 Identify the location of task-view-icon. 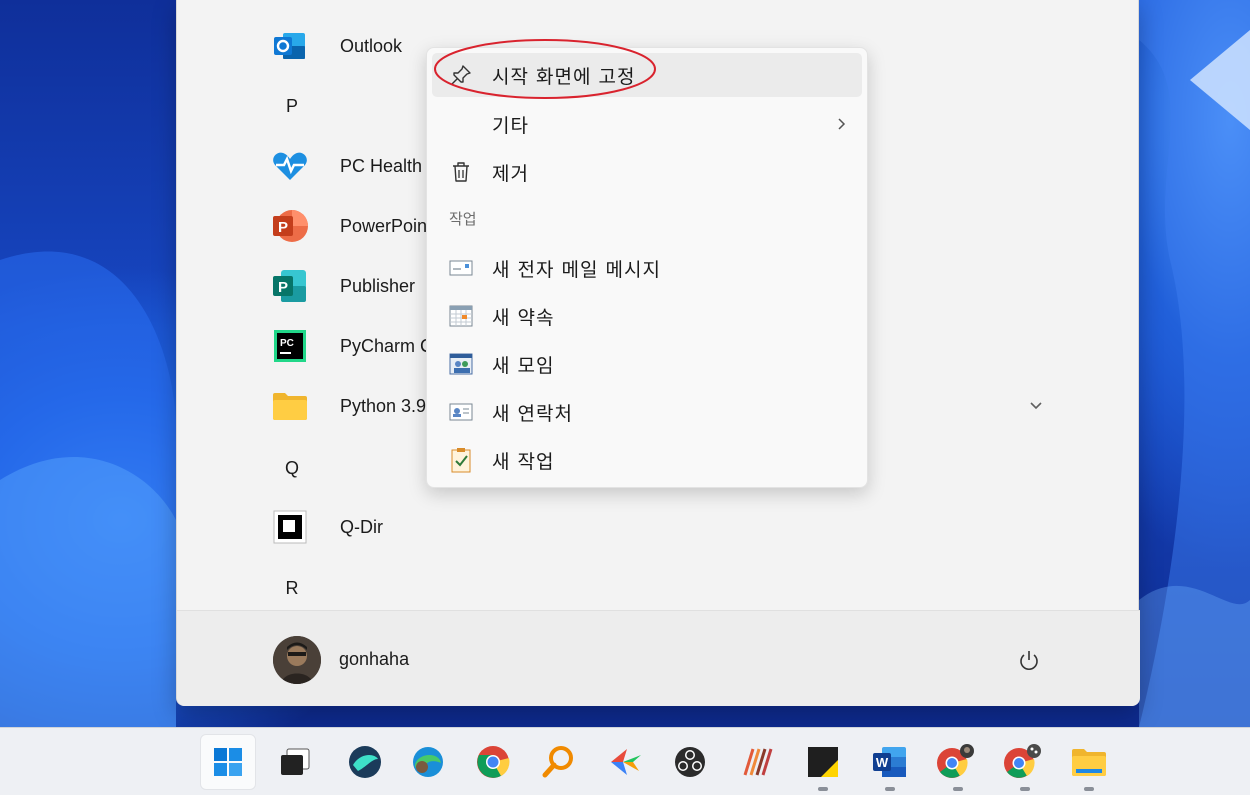
(295, 761).